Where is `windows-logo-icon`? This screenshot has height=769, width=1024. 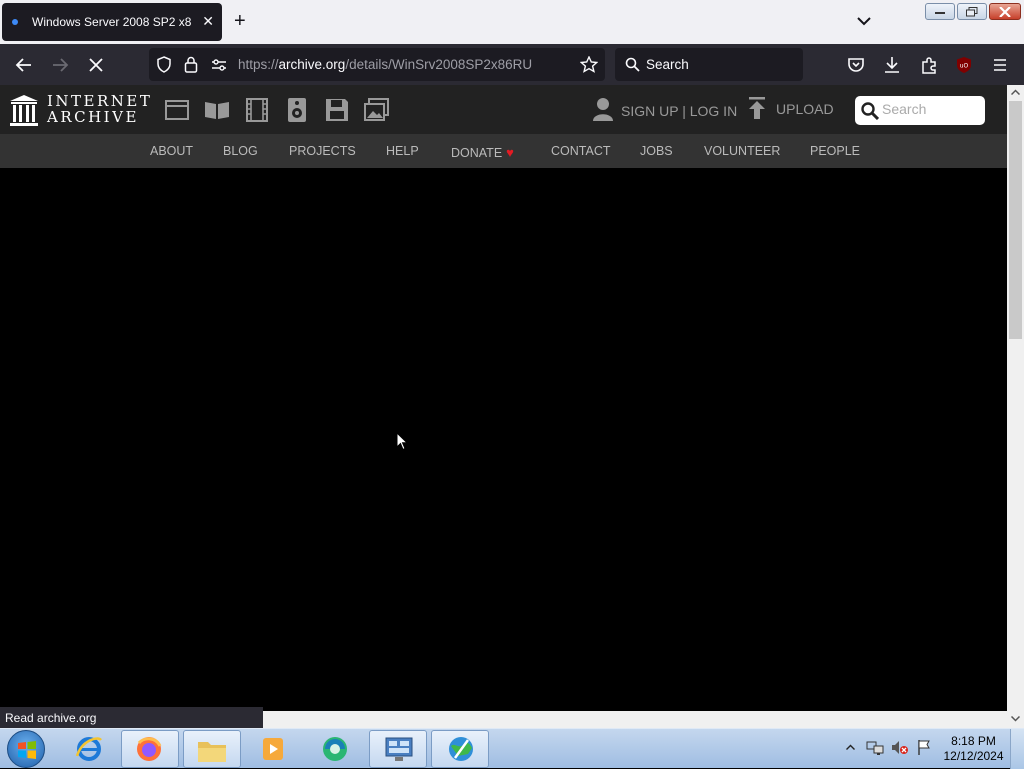
windows-logo-icon is located at coordinates (27, 750).